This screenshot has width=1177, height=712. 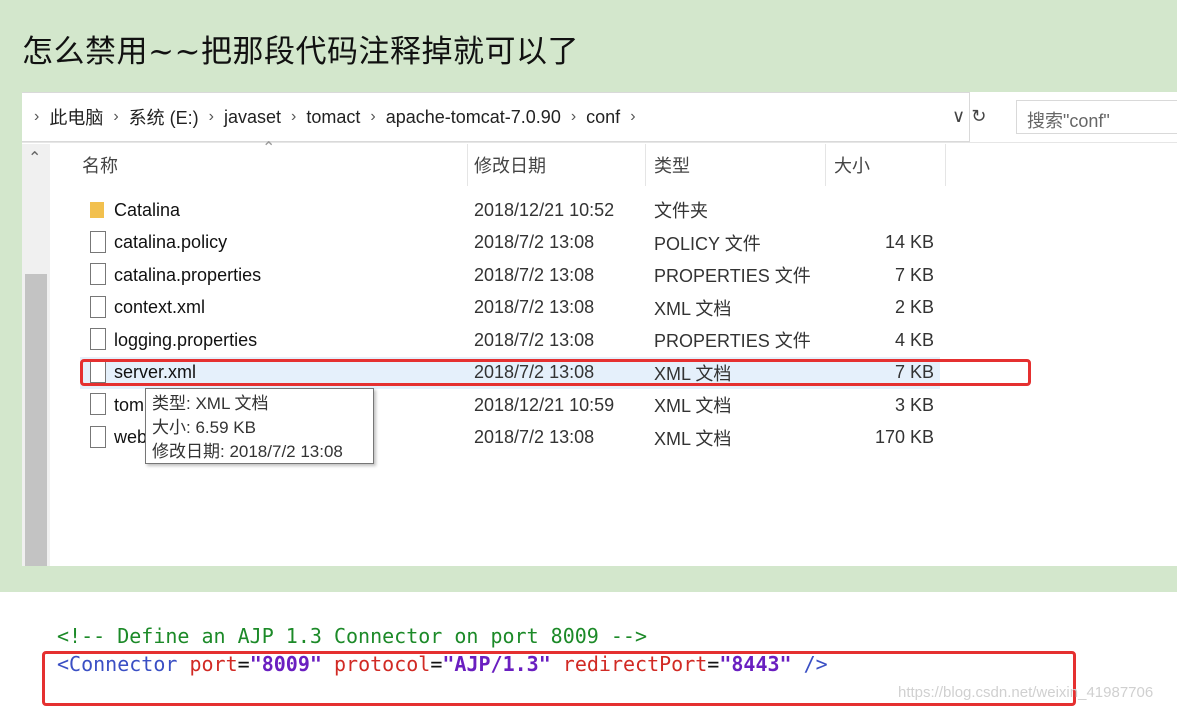 I want to click on tooltip-type: 类型: XML 文档, so click(x=210, y=403).